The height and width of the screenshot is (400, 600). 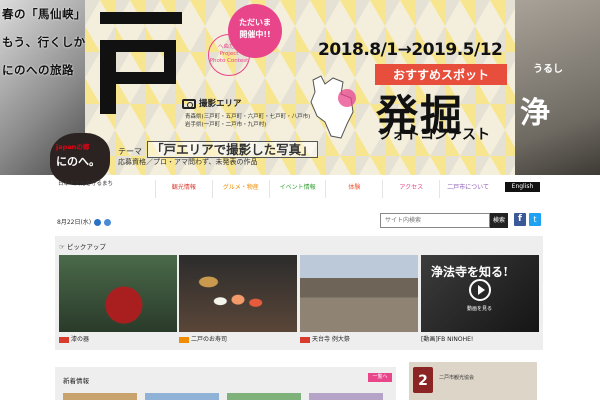 What do you see at coordinates (43, 14) in the screenshot?
I see `hero-poem-line-1: 春の「馬仙峡」を見だけ` at bounding box center [43, 14].